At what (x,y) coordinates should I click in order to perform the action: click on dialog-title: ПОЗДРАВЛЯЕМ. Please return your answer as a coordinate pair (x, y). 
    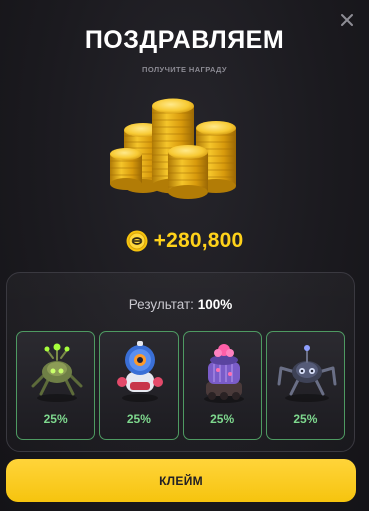
    Looking at the image, I should click on (184, 40).